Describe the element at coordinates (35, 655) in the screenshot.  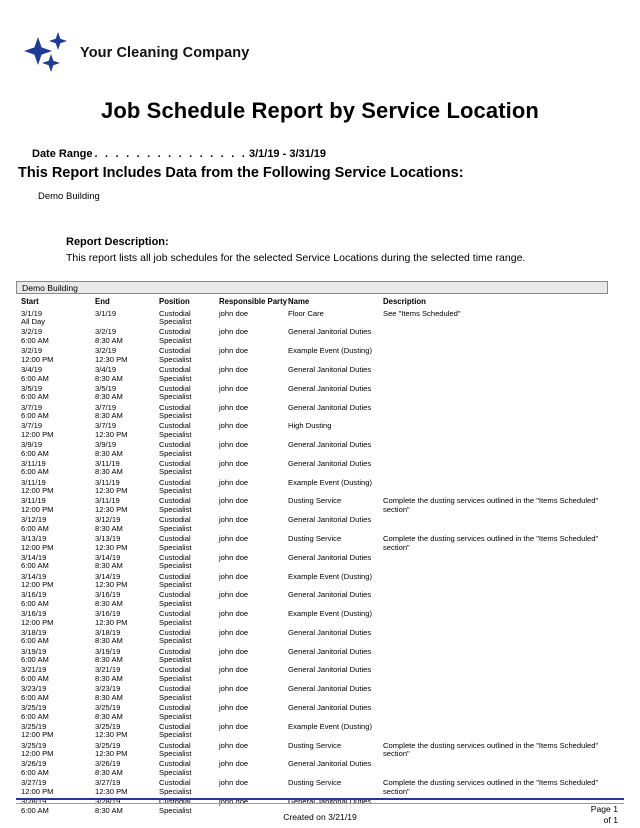
I see `cell-start: 3/19/19 6:00 AM` at that location.